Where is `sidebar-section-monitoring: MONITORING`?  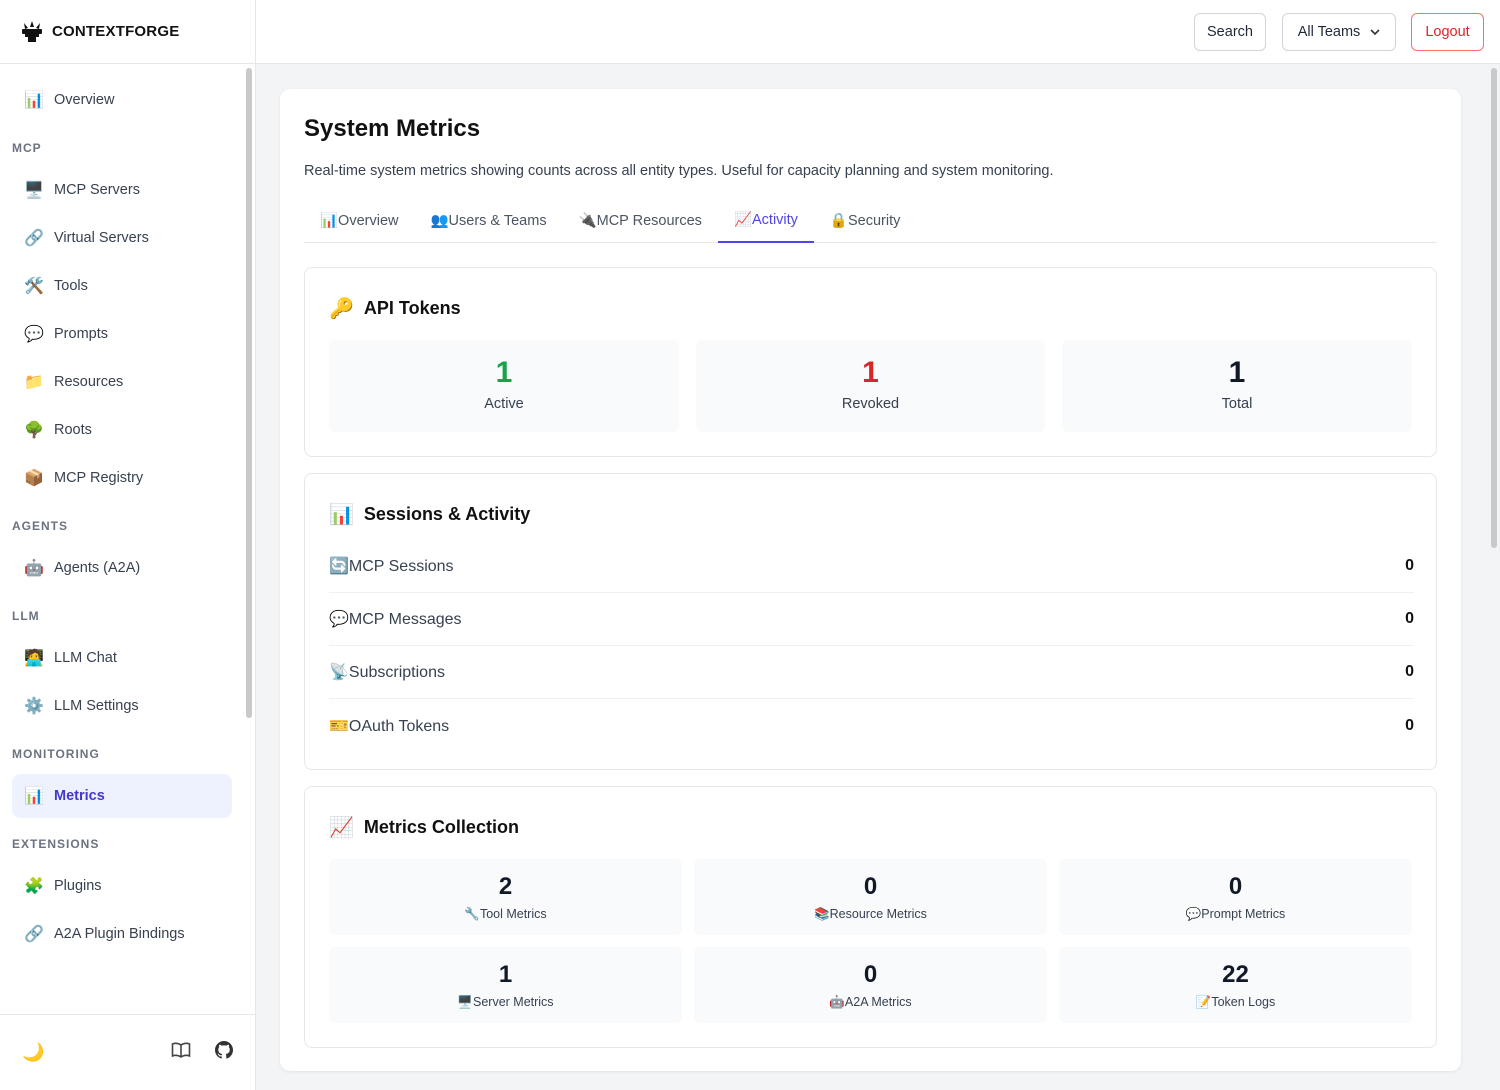
sidebar-section-monitoring: MONITORING is located at coordinates (56, 754).